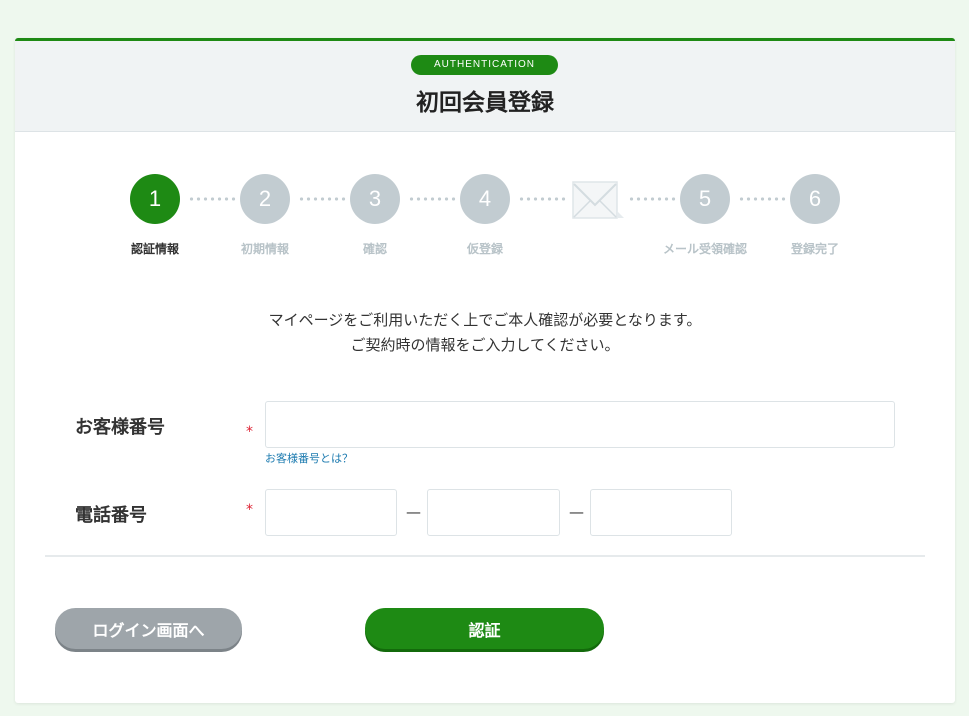 This screenshot has height=716, width=969. What do you see at coordinates (265, 199) in the screenshot?
I see `step-2-circle: 2` at bounding box center [265, 199].